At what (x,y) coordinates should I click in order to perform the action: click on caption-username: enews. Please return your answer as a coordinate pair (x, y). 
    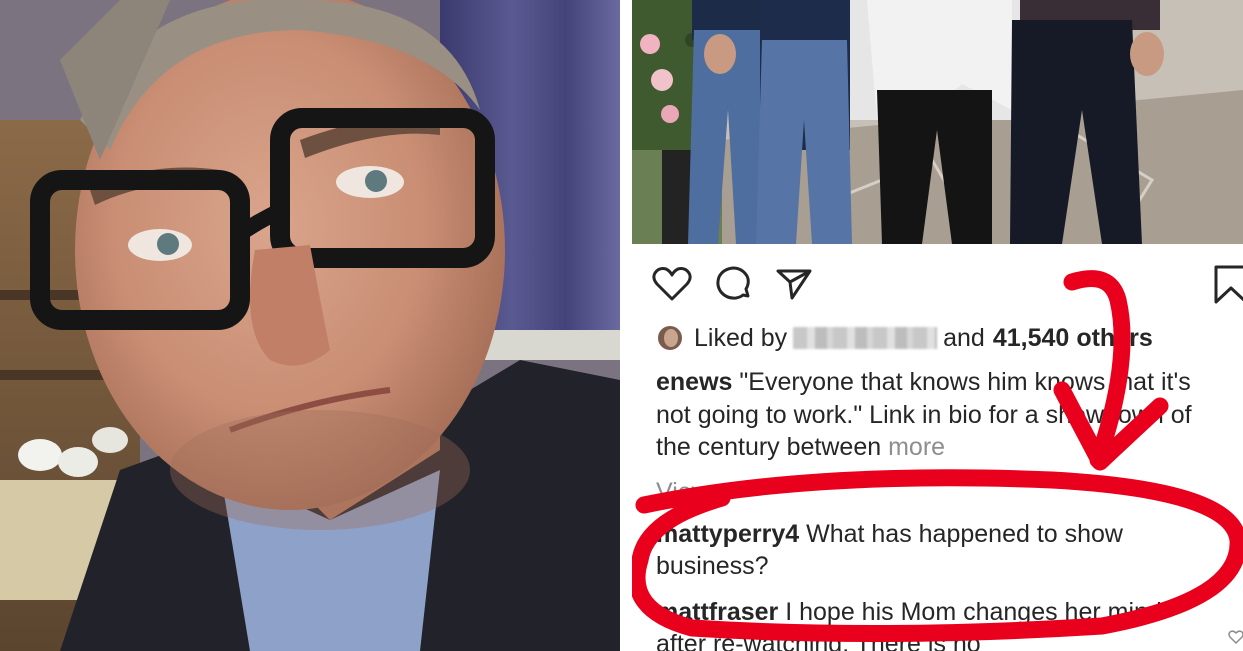
    Looking at the image, I should click on (694, 382).